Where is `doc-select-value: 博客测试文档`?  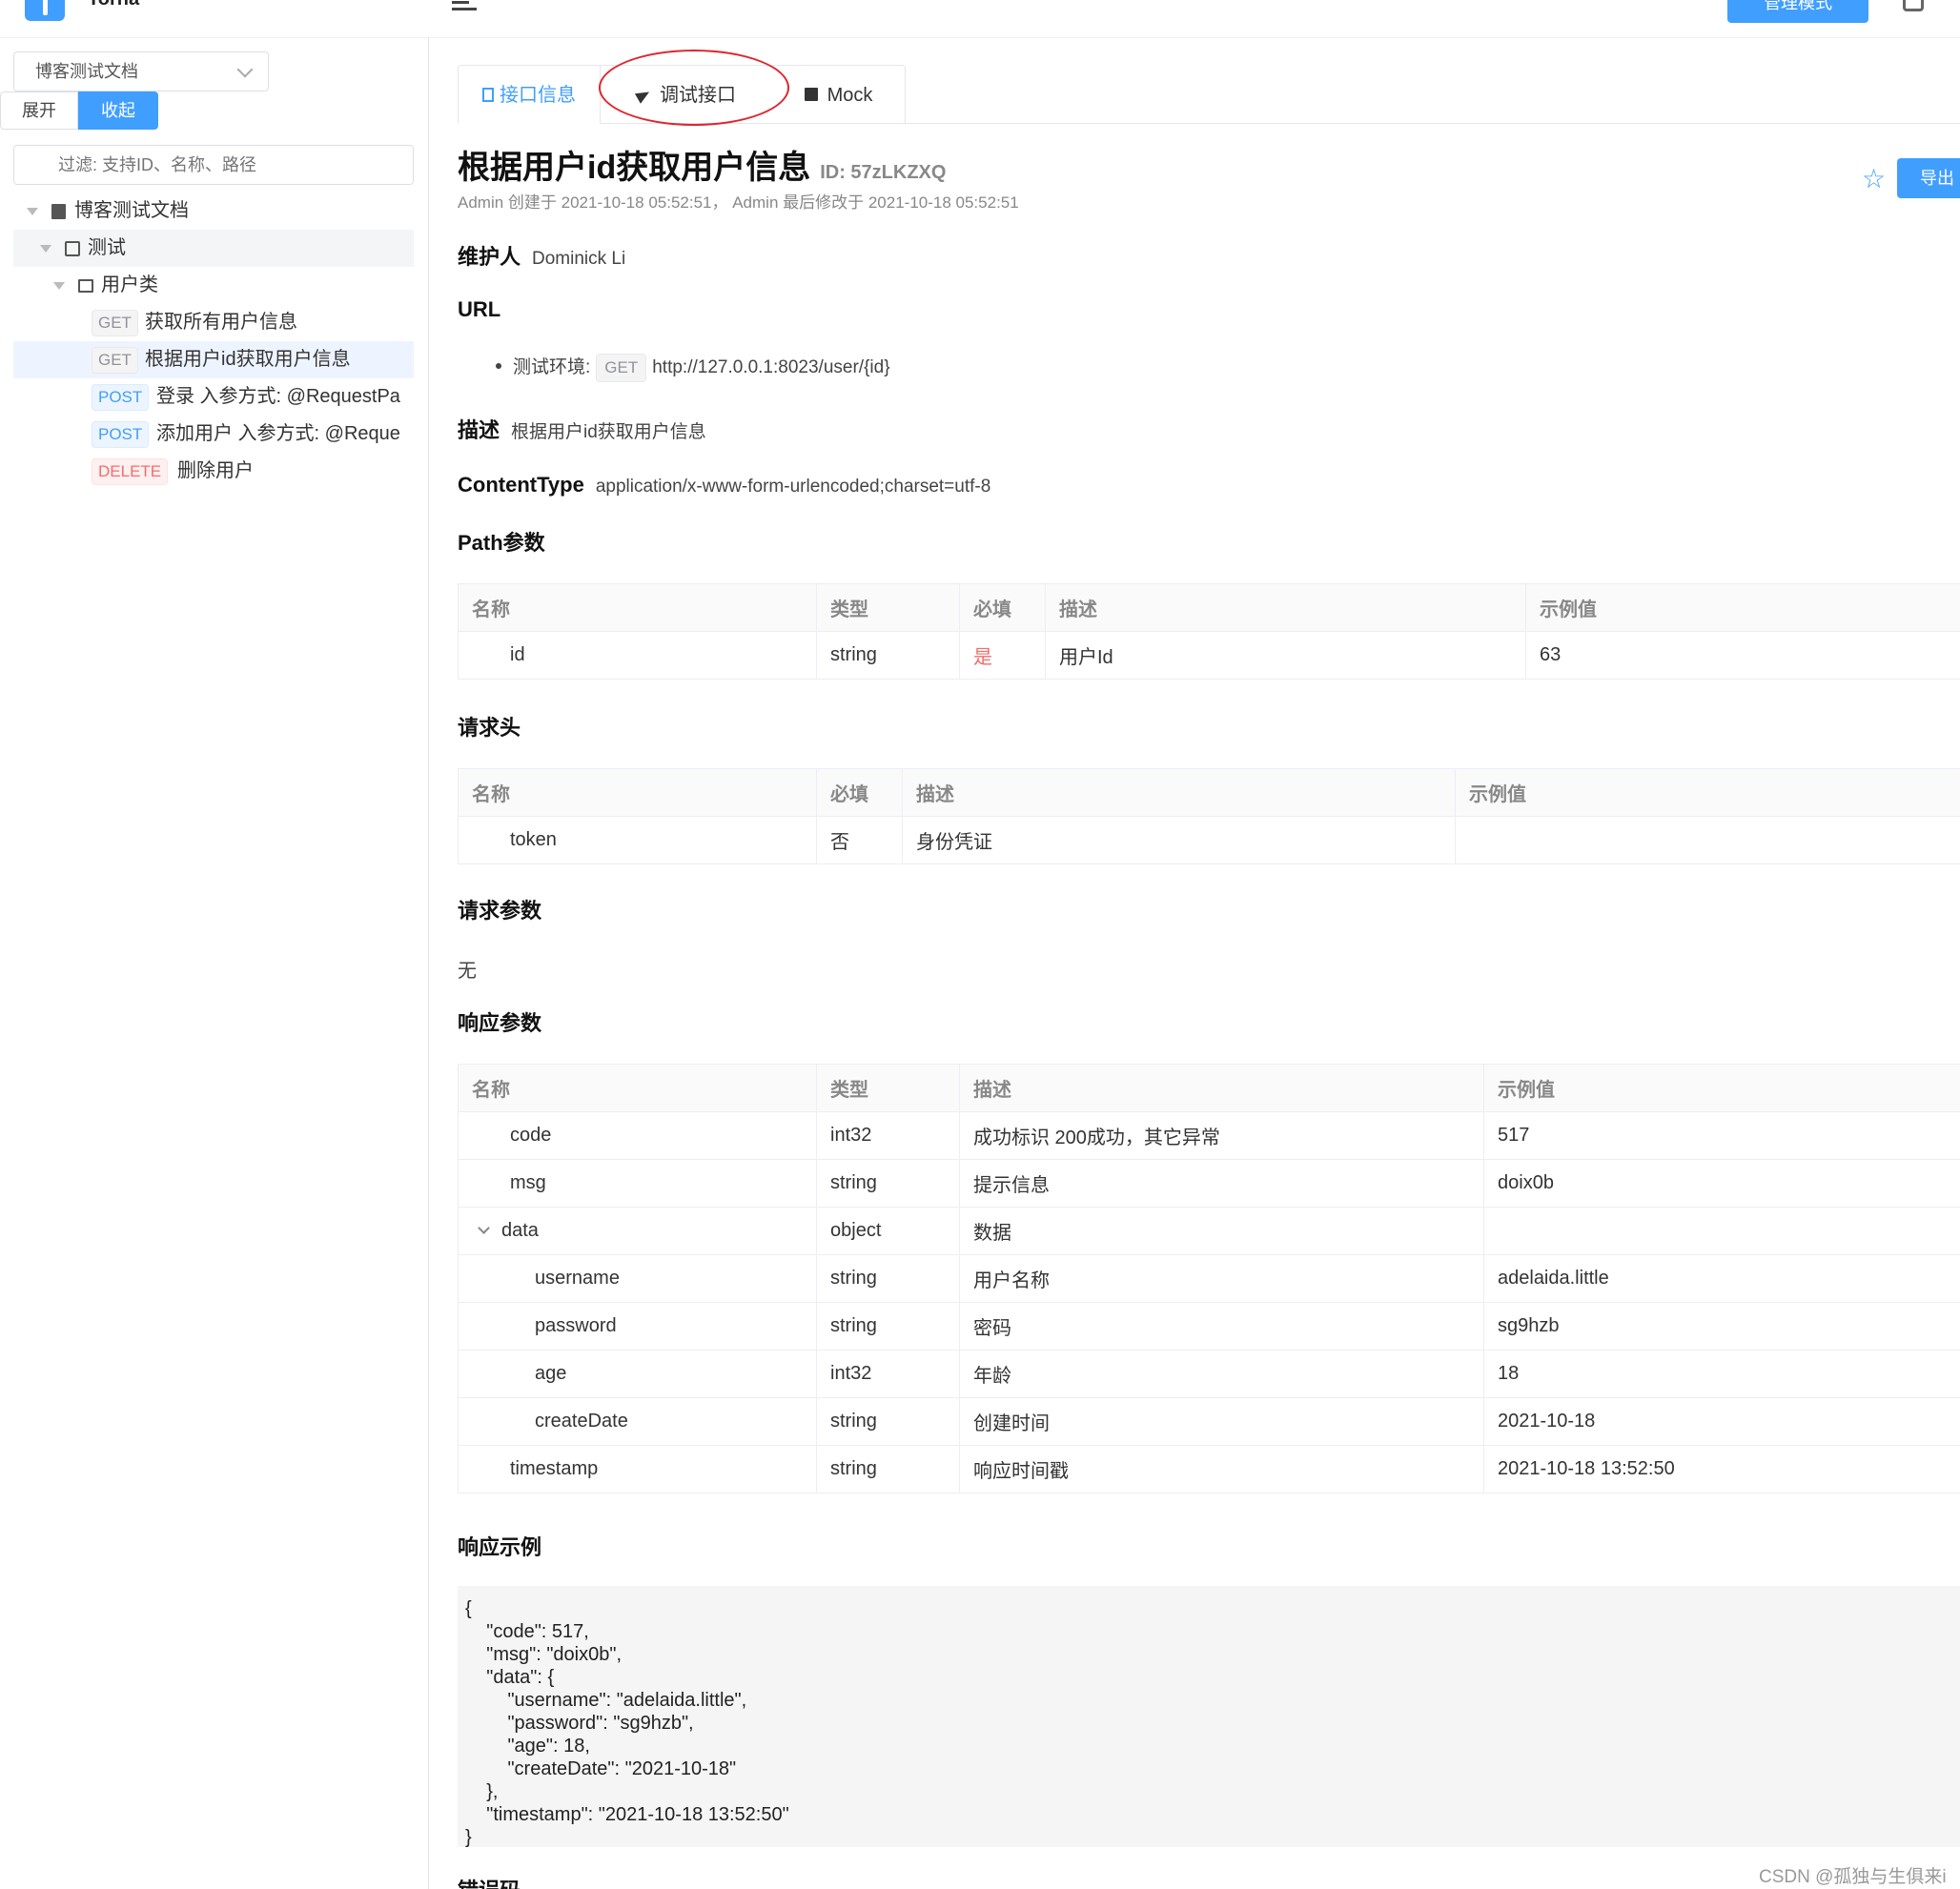 doc-select-value: 博客测试文档 is located at coordinates (86, 71).